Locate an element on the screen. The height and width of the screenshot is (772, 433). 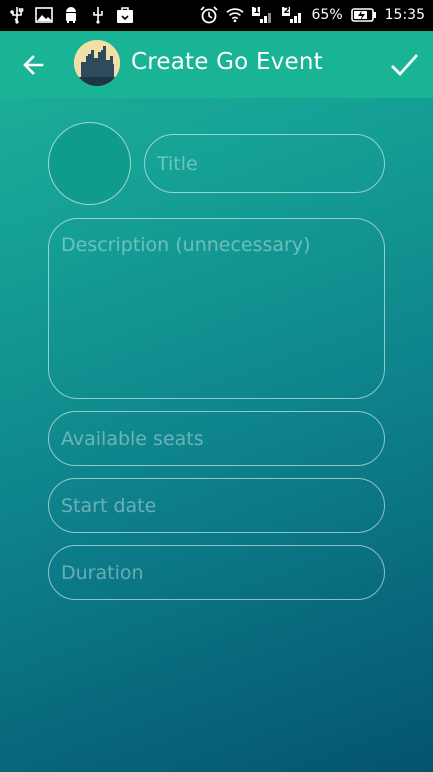
clock: 15:35 is located at coordinates (404, 15).